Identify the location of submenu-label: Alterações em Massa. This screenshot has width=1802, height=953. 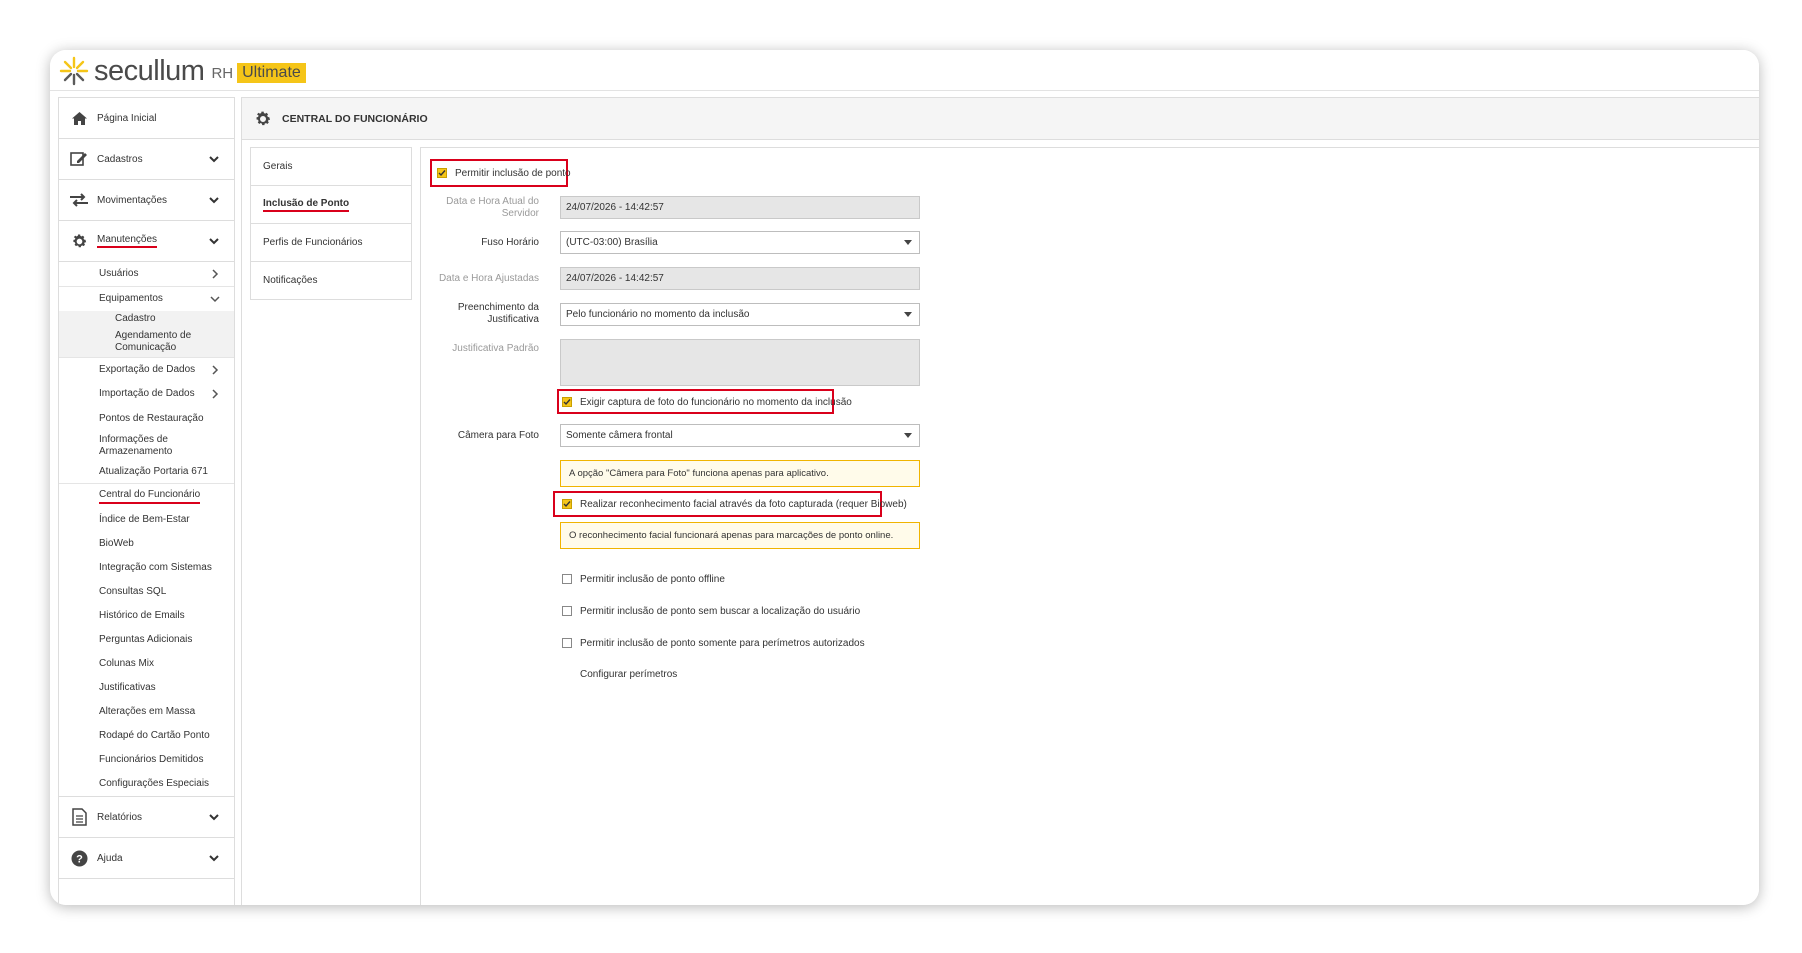
(147, 711).